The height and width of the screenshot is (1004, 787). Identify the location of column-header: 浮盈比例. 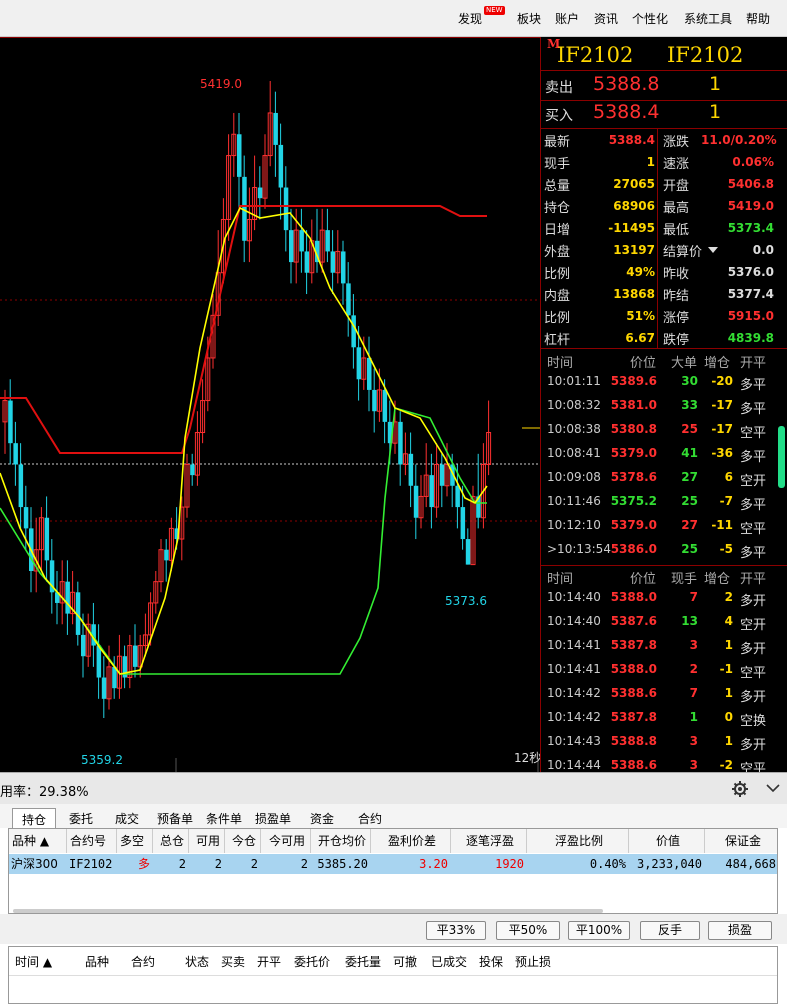
(578, 841).